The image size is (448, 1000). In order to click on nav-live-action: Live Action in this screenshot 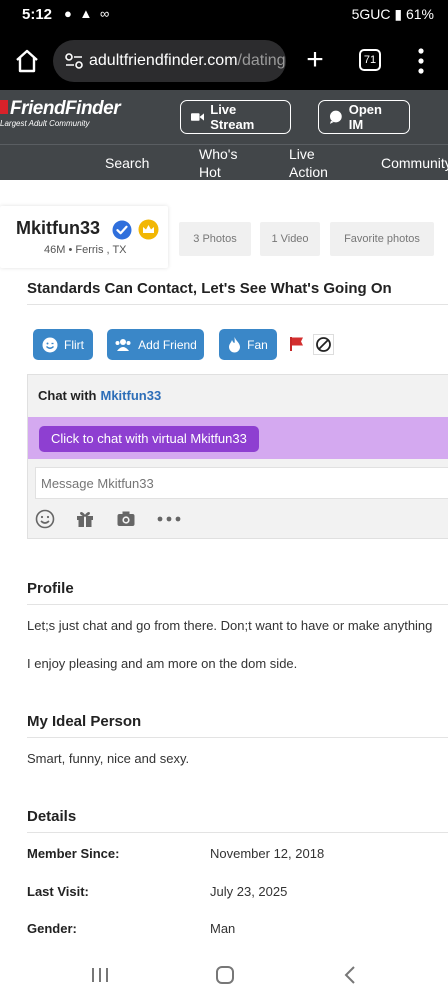, I will do `click(308, 163)`.